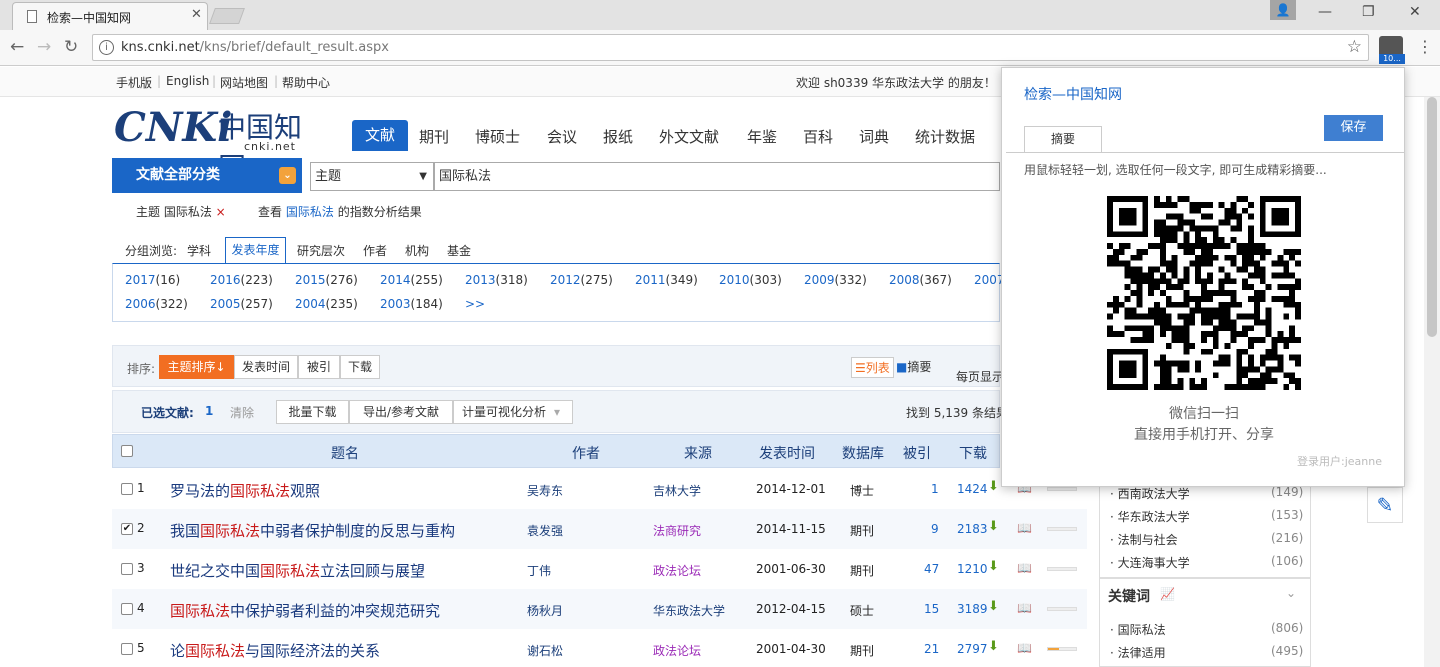 The width and height of the screenshot is (1440, 667). Describe the element at coordinates (1354, 47) in the screenshot. I see `bookmark-star-icon: ☆` at that location.